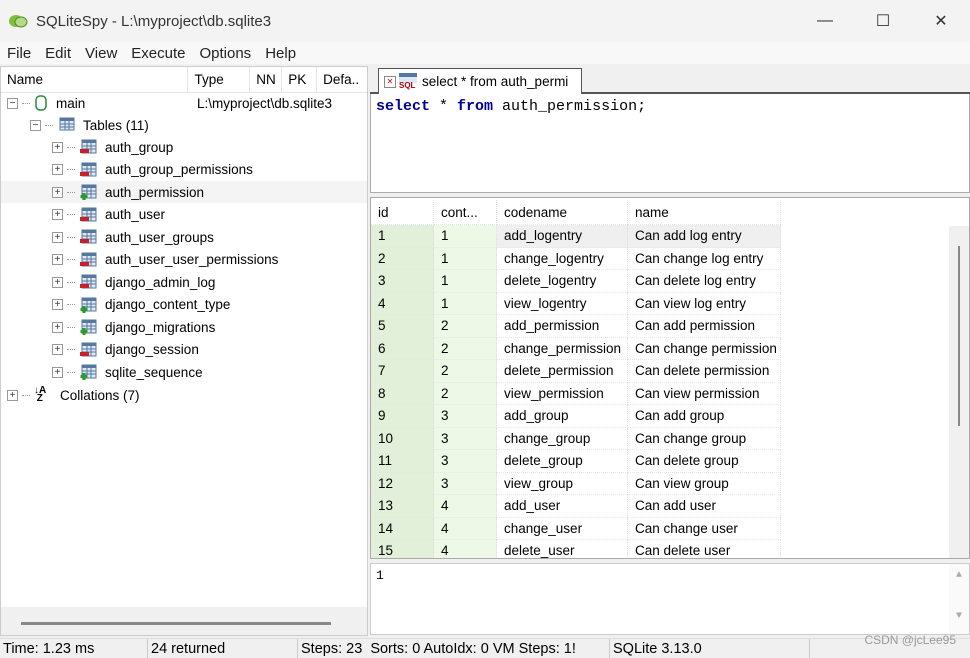 The image size is (970, 658). I want to click on table-row: 8 2 view_permission Can view permission, so click(576, 393).